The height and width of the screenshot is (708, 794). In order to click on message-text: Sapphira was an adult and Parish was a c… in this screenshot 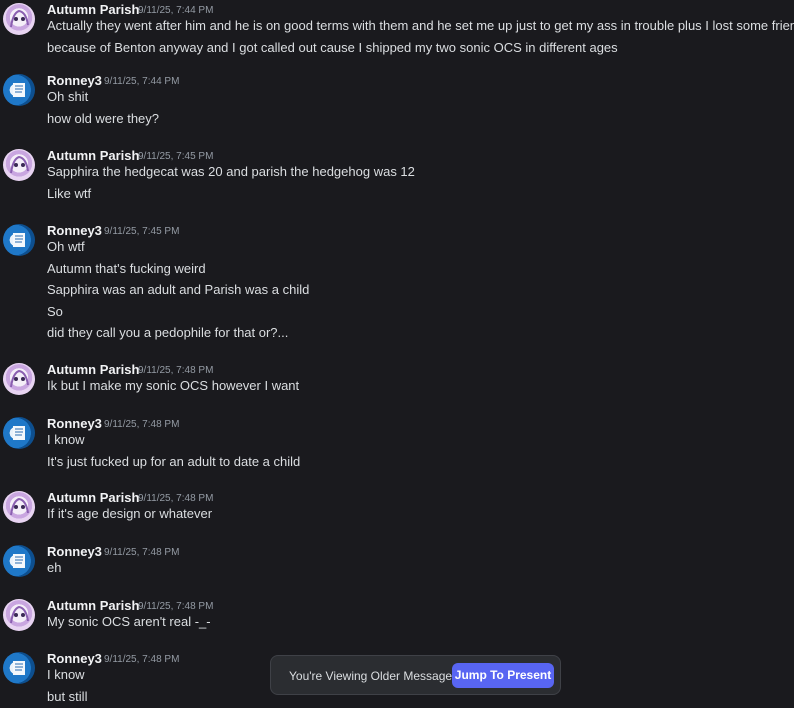, I will do `click(178, 289)`.